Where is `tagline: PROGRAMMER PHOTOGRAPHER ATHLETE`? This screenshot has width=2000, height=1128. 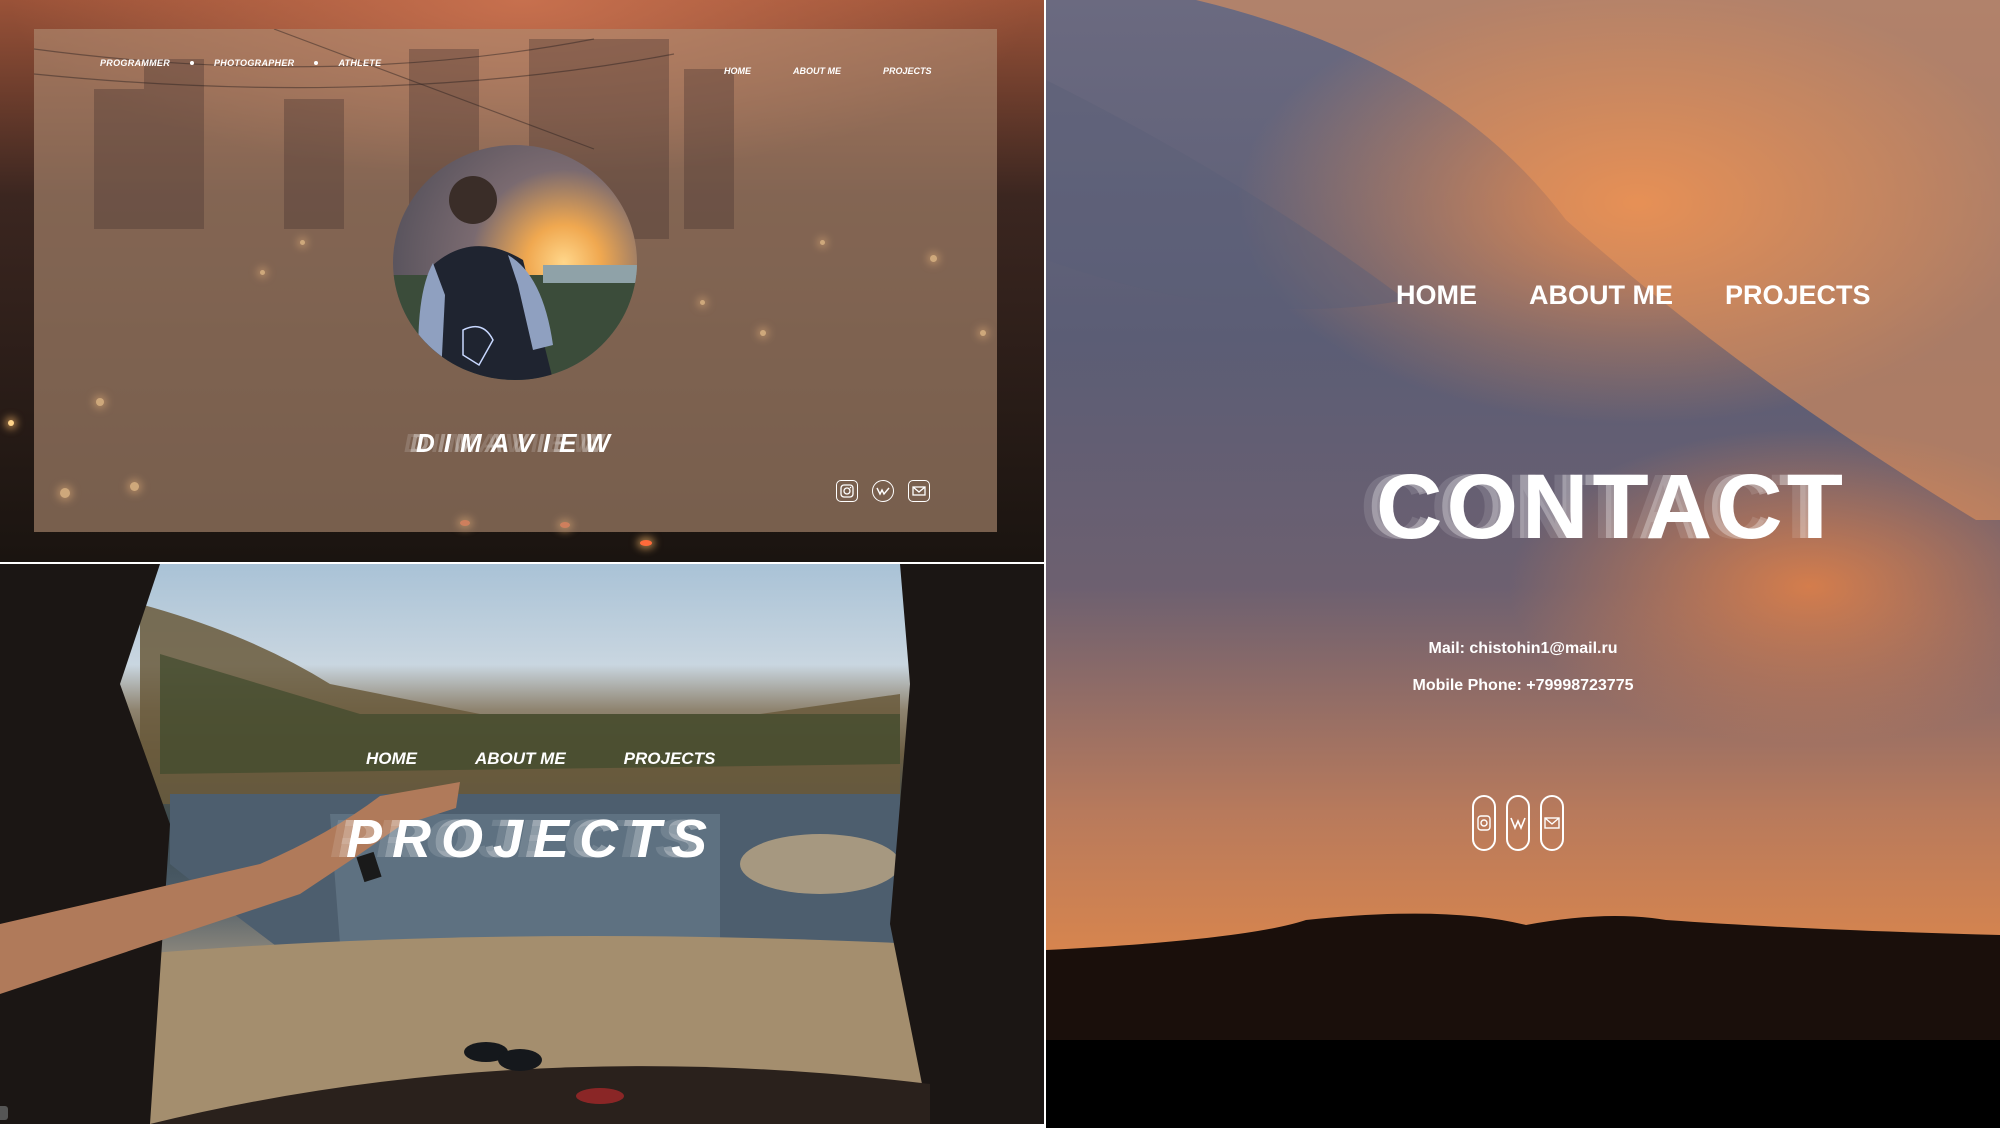 tagline: PROGRAMMER PHOTOGRAPHER ATHLETE is located at coordinates (240, 63).